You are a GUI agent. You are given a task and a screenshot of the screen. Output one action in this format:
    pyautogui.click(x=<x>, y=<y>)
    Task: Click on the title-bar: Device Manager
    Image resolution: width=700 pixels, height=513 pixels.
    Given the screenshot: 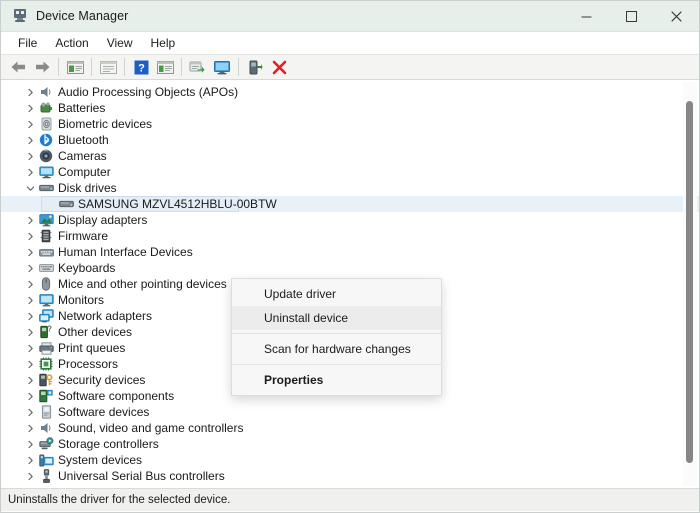 What is the action you would take?
    pyautogui.click(x=350, y=16)
    